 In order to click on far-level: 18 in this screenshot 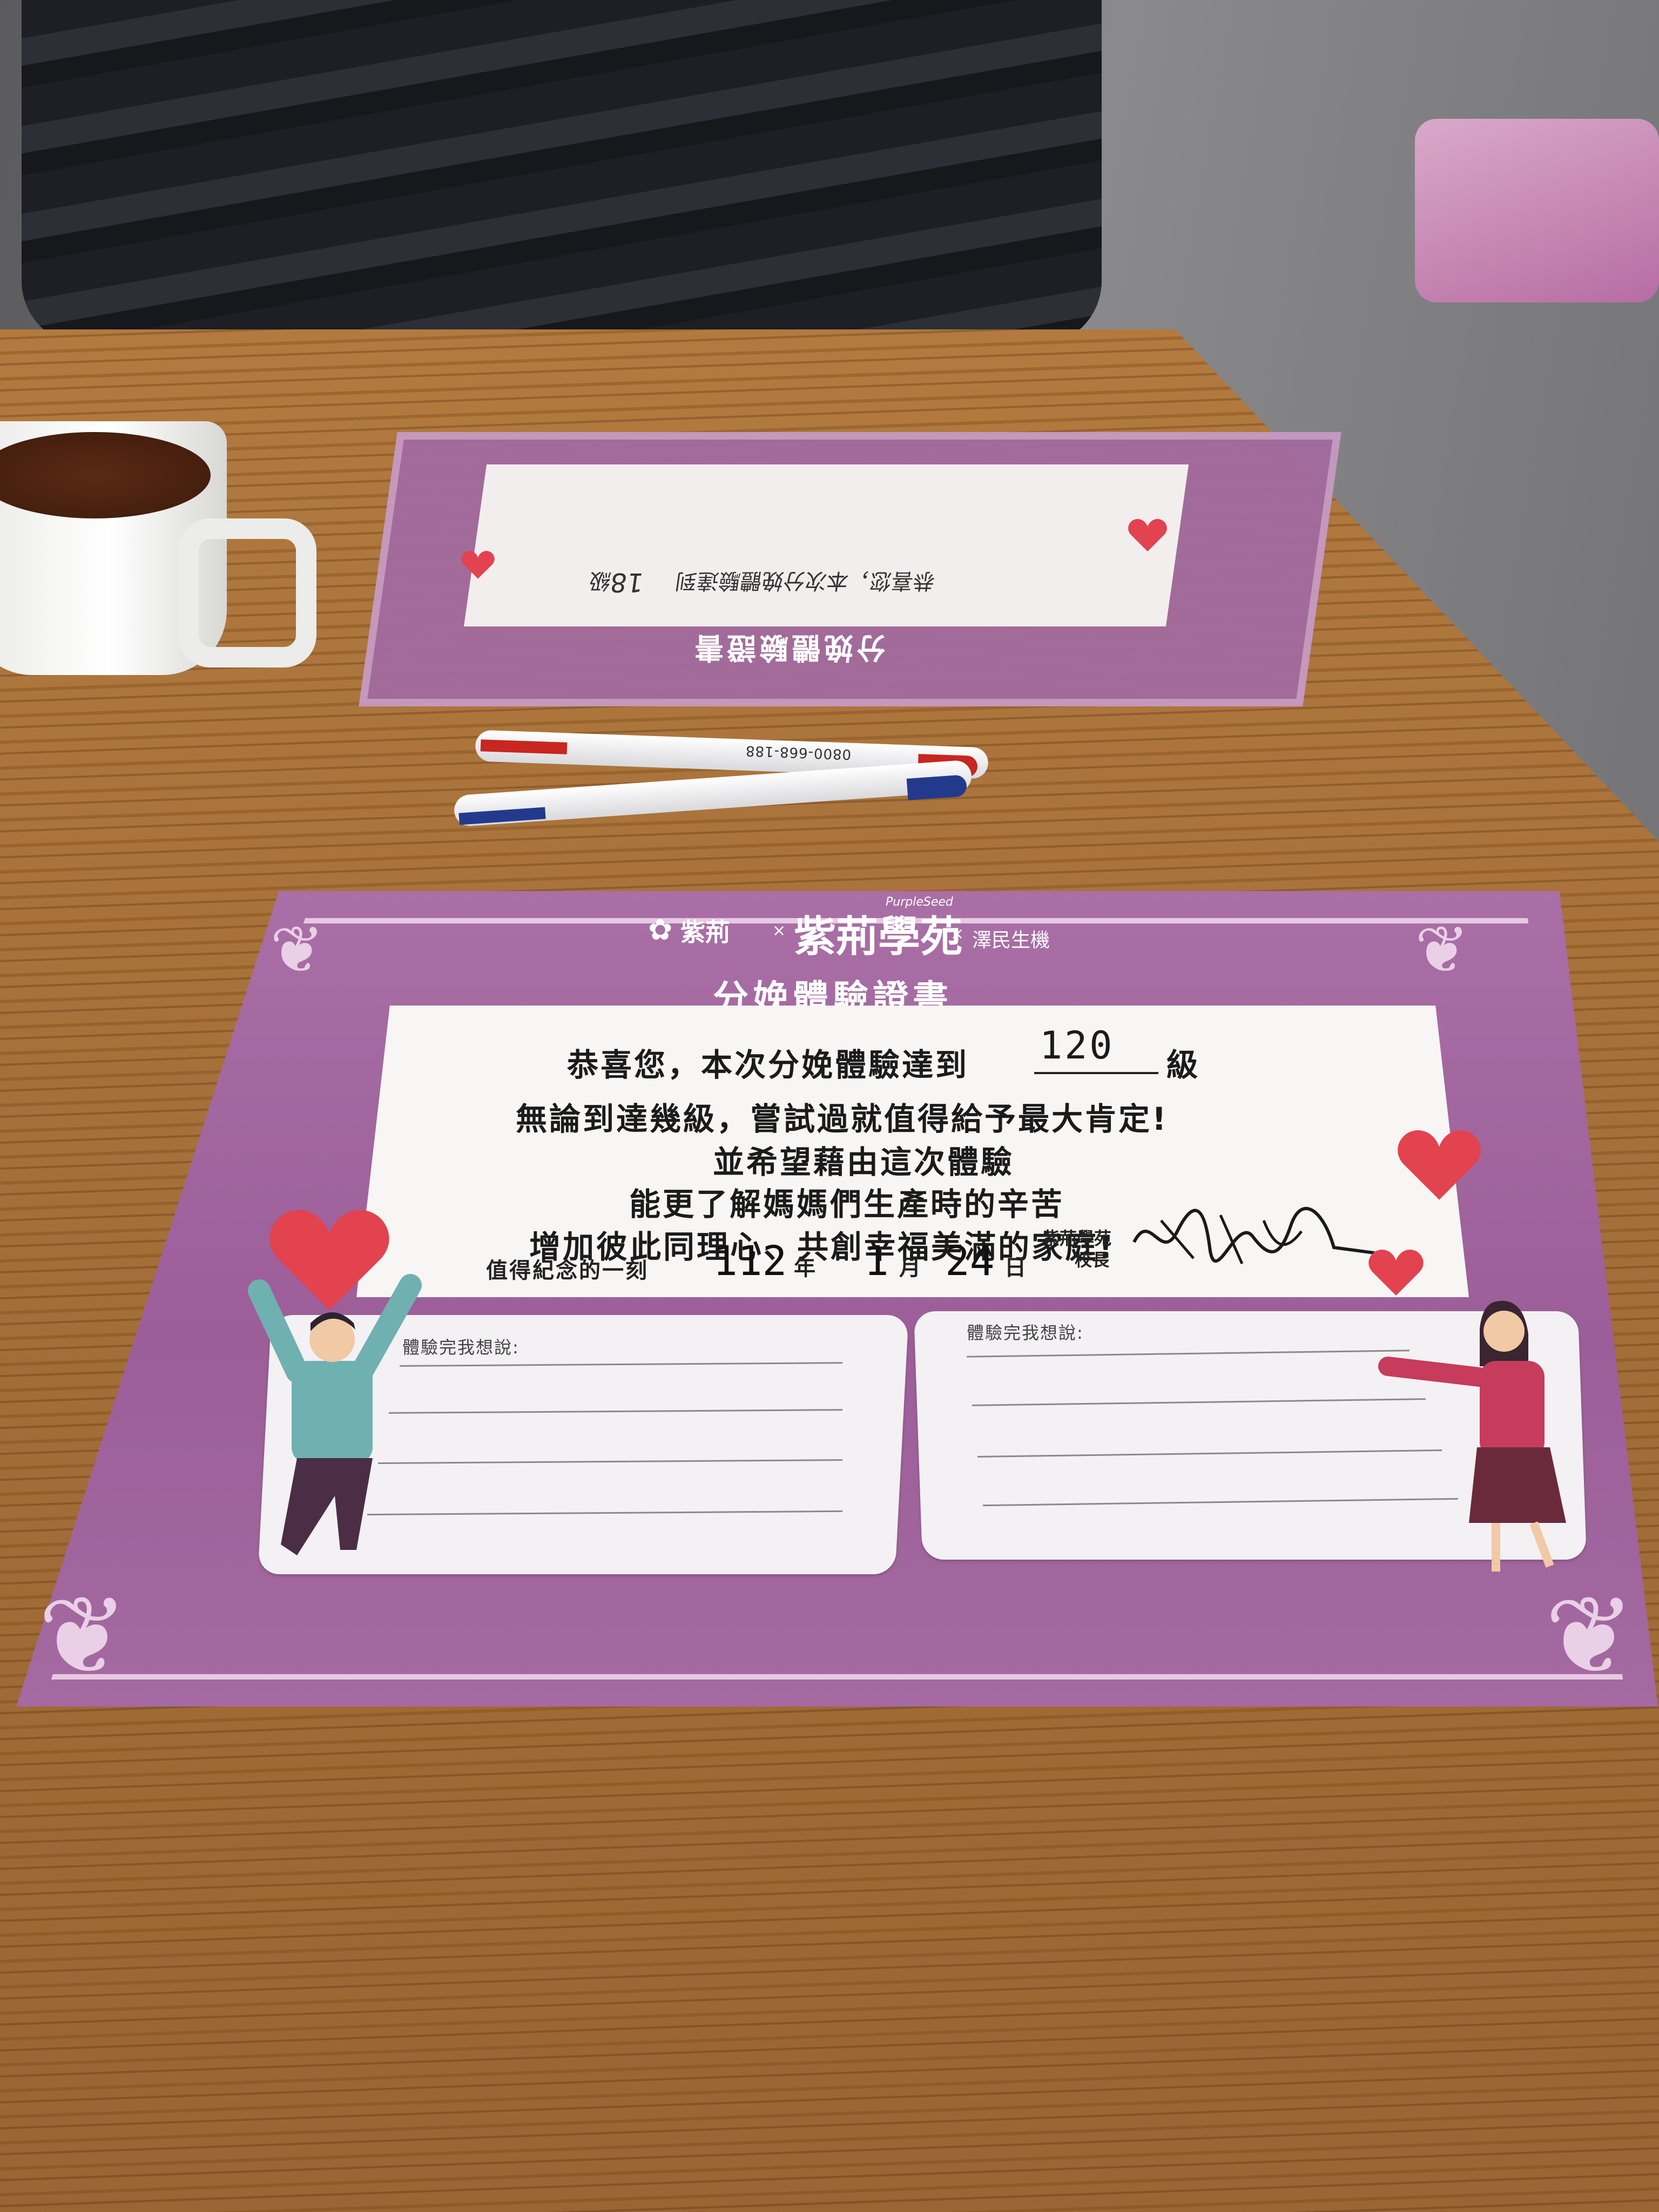, I will do `click(627, 582)`.